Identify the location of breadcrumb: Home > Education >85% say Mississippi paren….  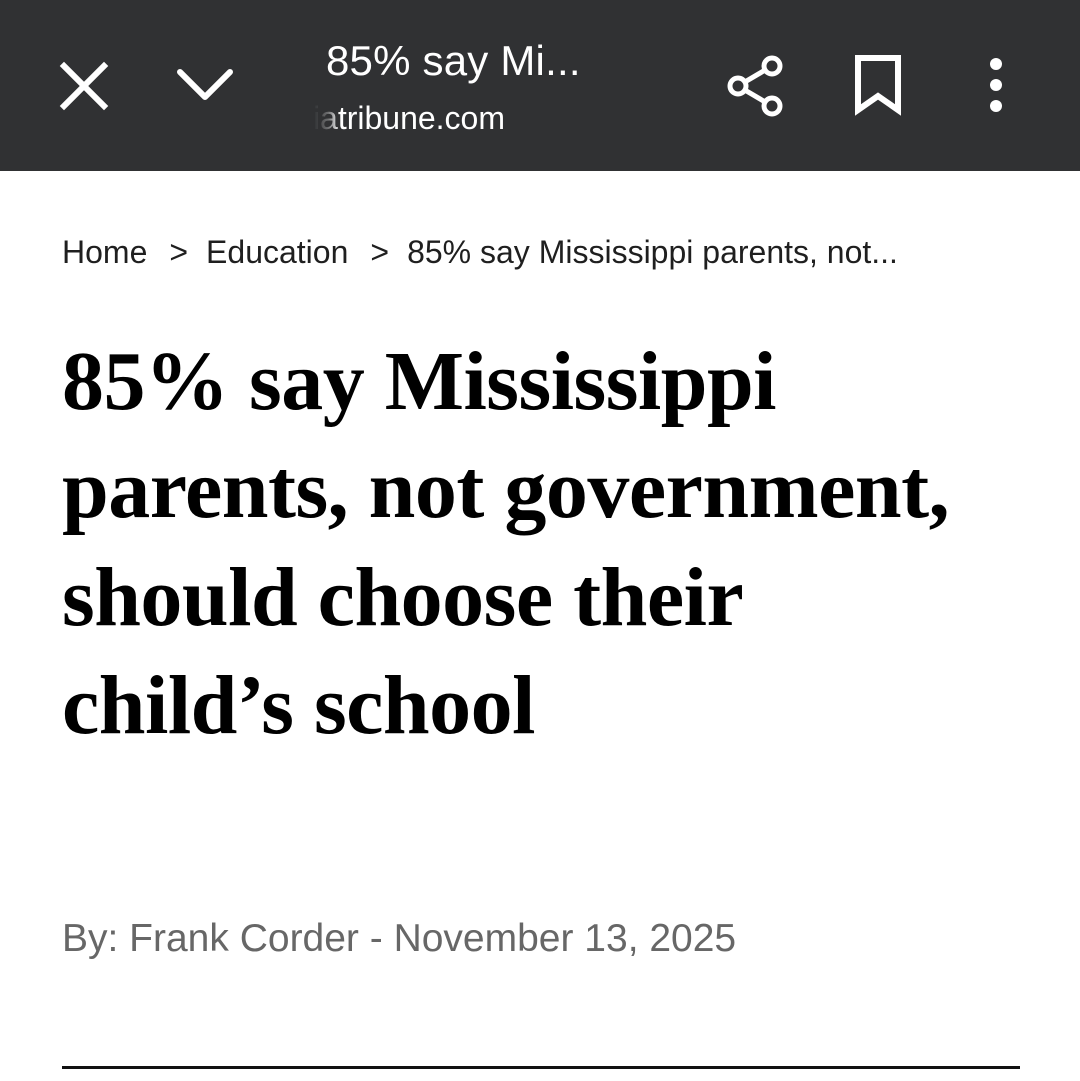
(542, 252).